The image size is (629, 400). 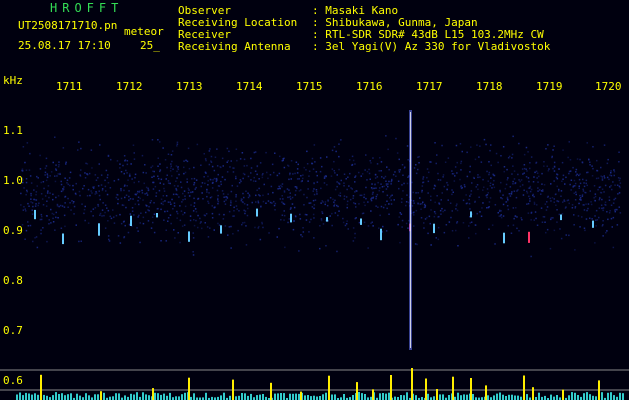 I want to click on meteor-trace-core, so click(x=410, y=230).